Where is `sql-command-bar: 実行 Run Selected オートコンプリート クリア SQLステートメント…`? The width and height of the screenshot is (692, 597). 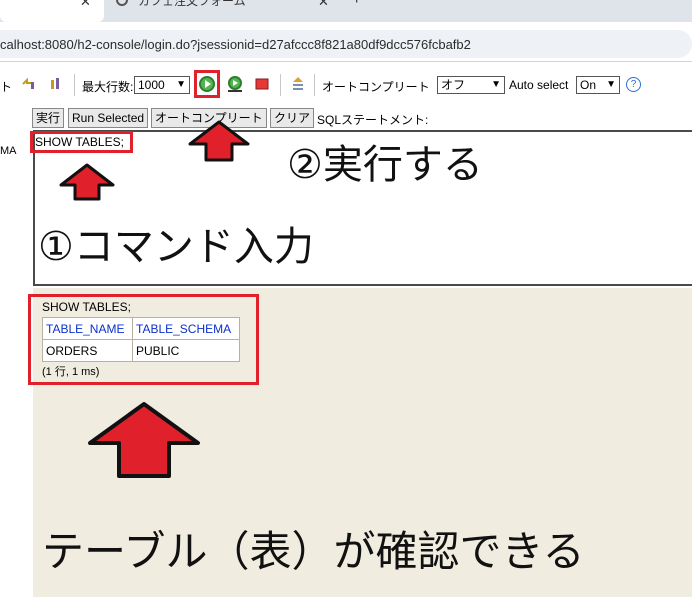 sql-command-bar: 実行 Run Selected オートコンプリート クリア SQLステートメント… is located at coordinates (361, 117).